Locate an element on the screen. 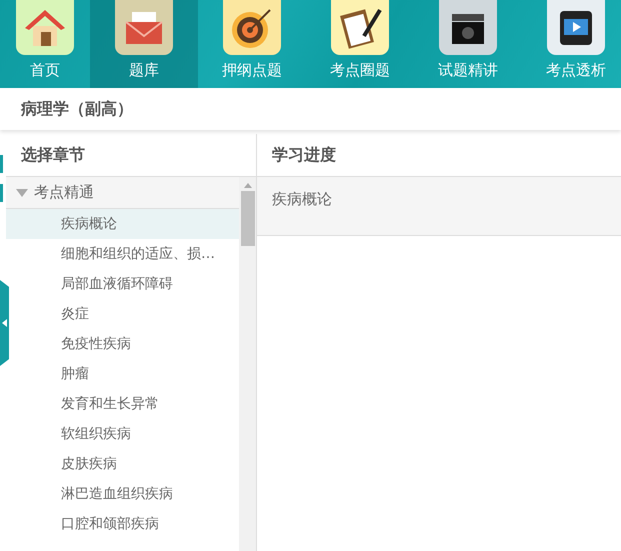 This screenshot has height=551, width=621. progress-row: 疾病概论 is located at coordinates (439, 206).